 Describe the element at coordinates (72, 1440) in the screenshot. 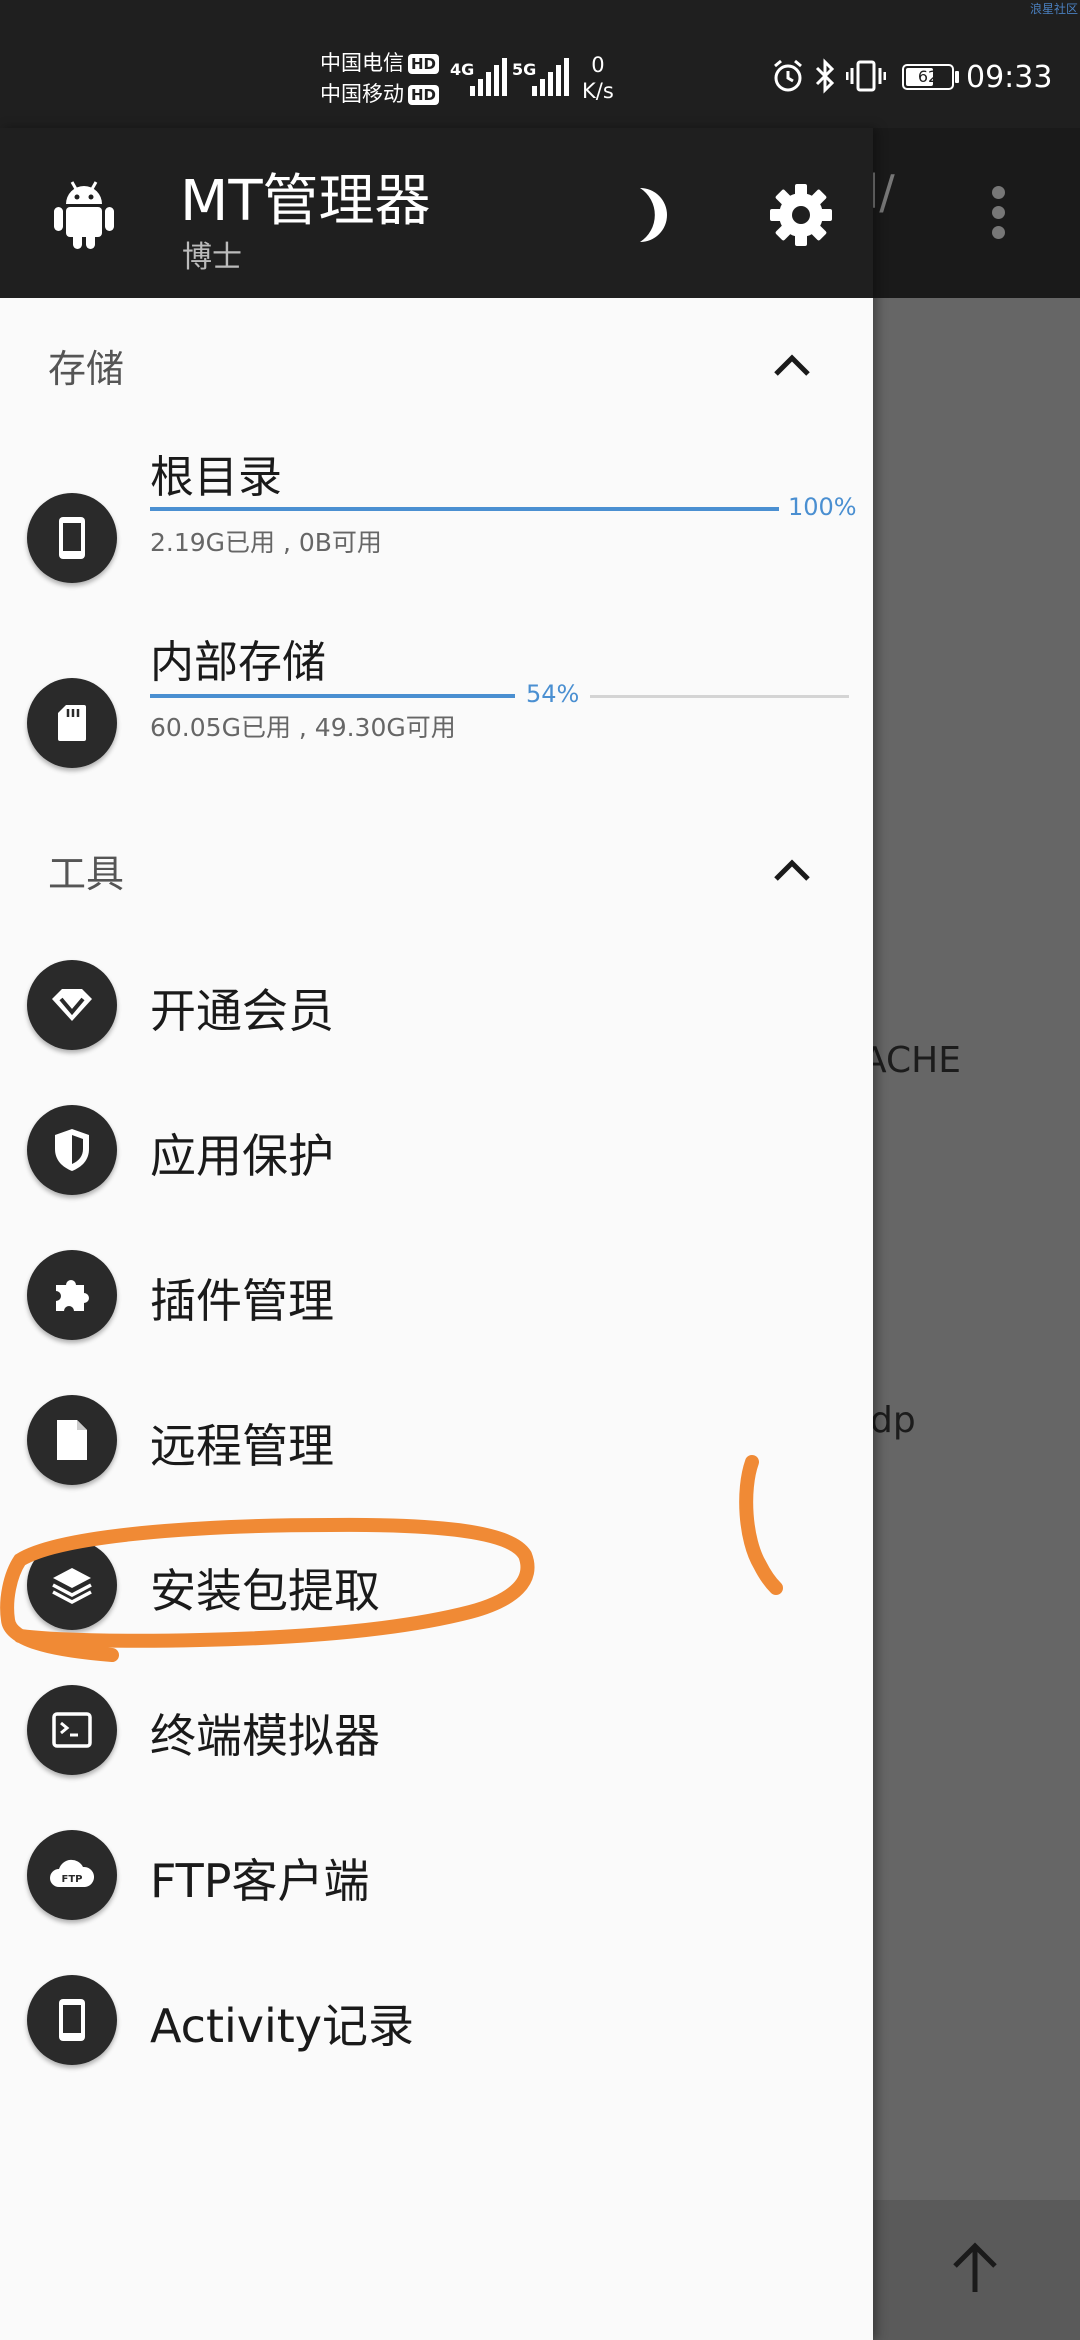

I see `file-icon` at that location.